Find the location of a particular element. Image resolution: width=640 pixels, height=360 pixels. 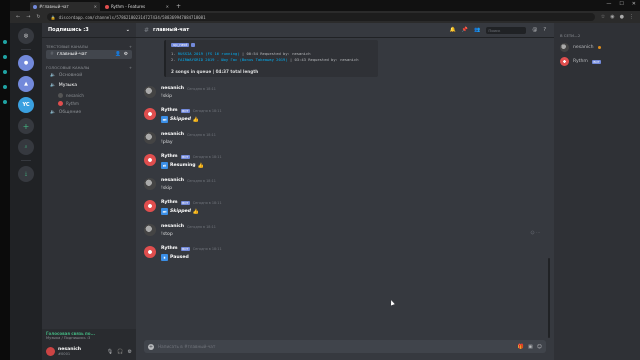

close-window-icon: ✕ is located at coordinates (634, 4).